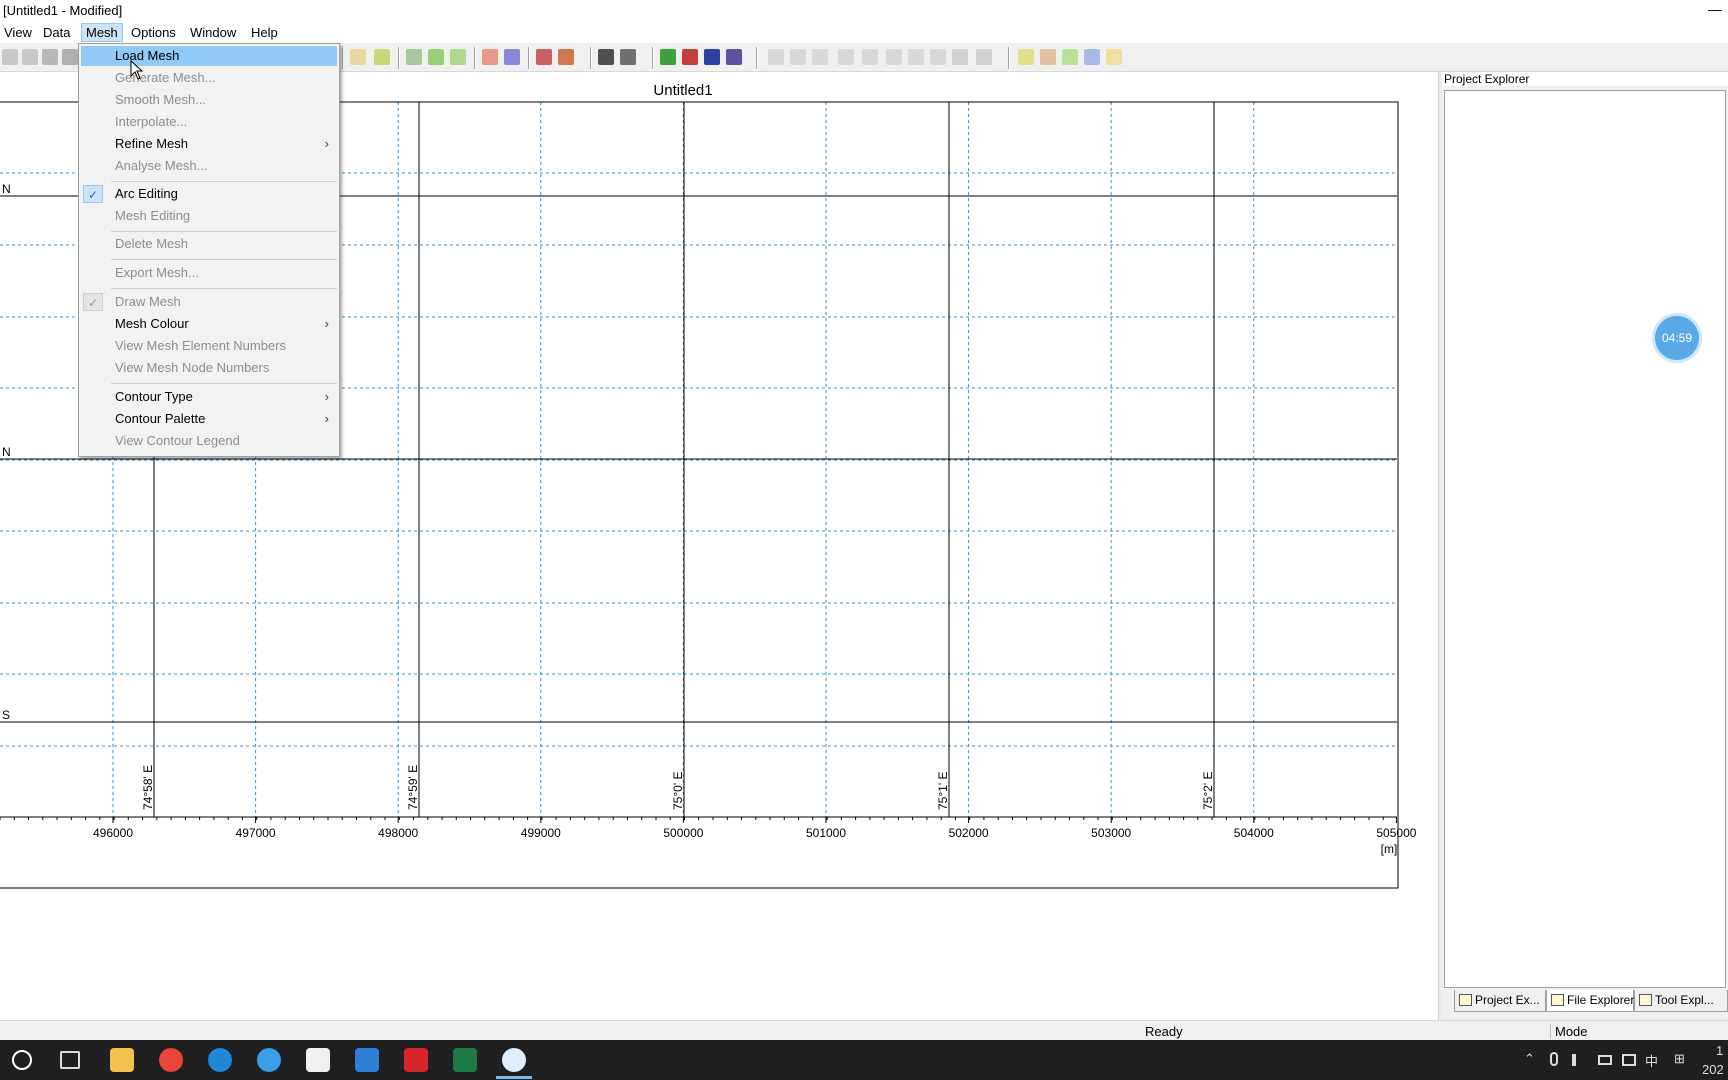 This screenshot has width=1728, height=1080. Describe the element at coordinates (1679, 1059) in the screenshot. I see `ime-mode-icon: ⊞` at that location.